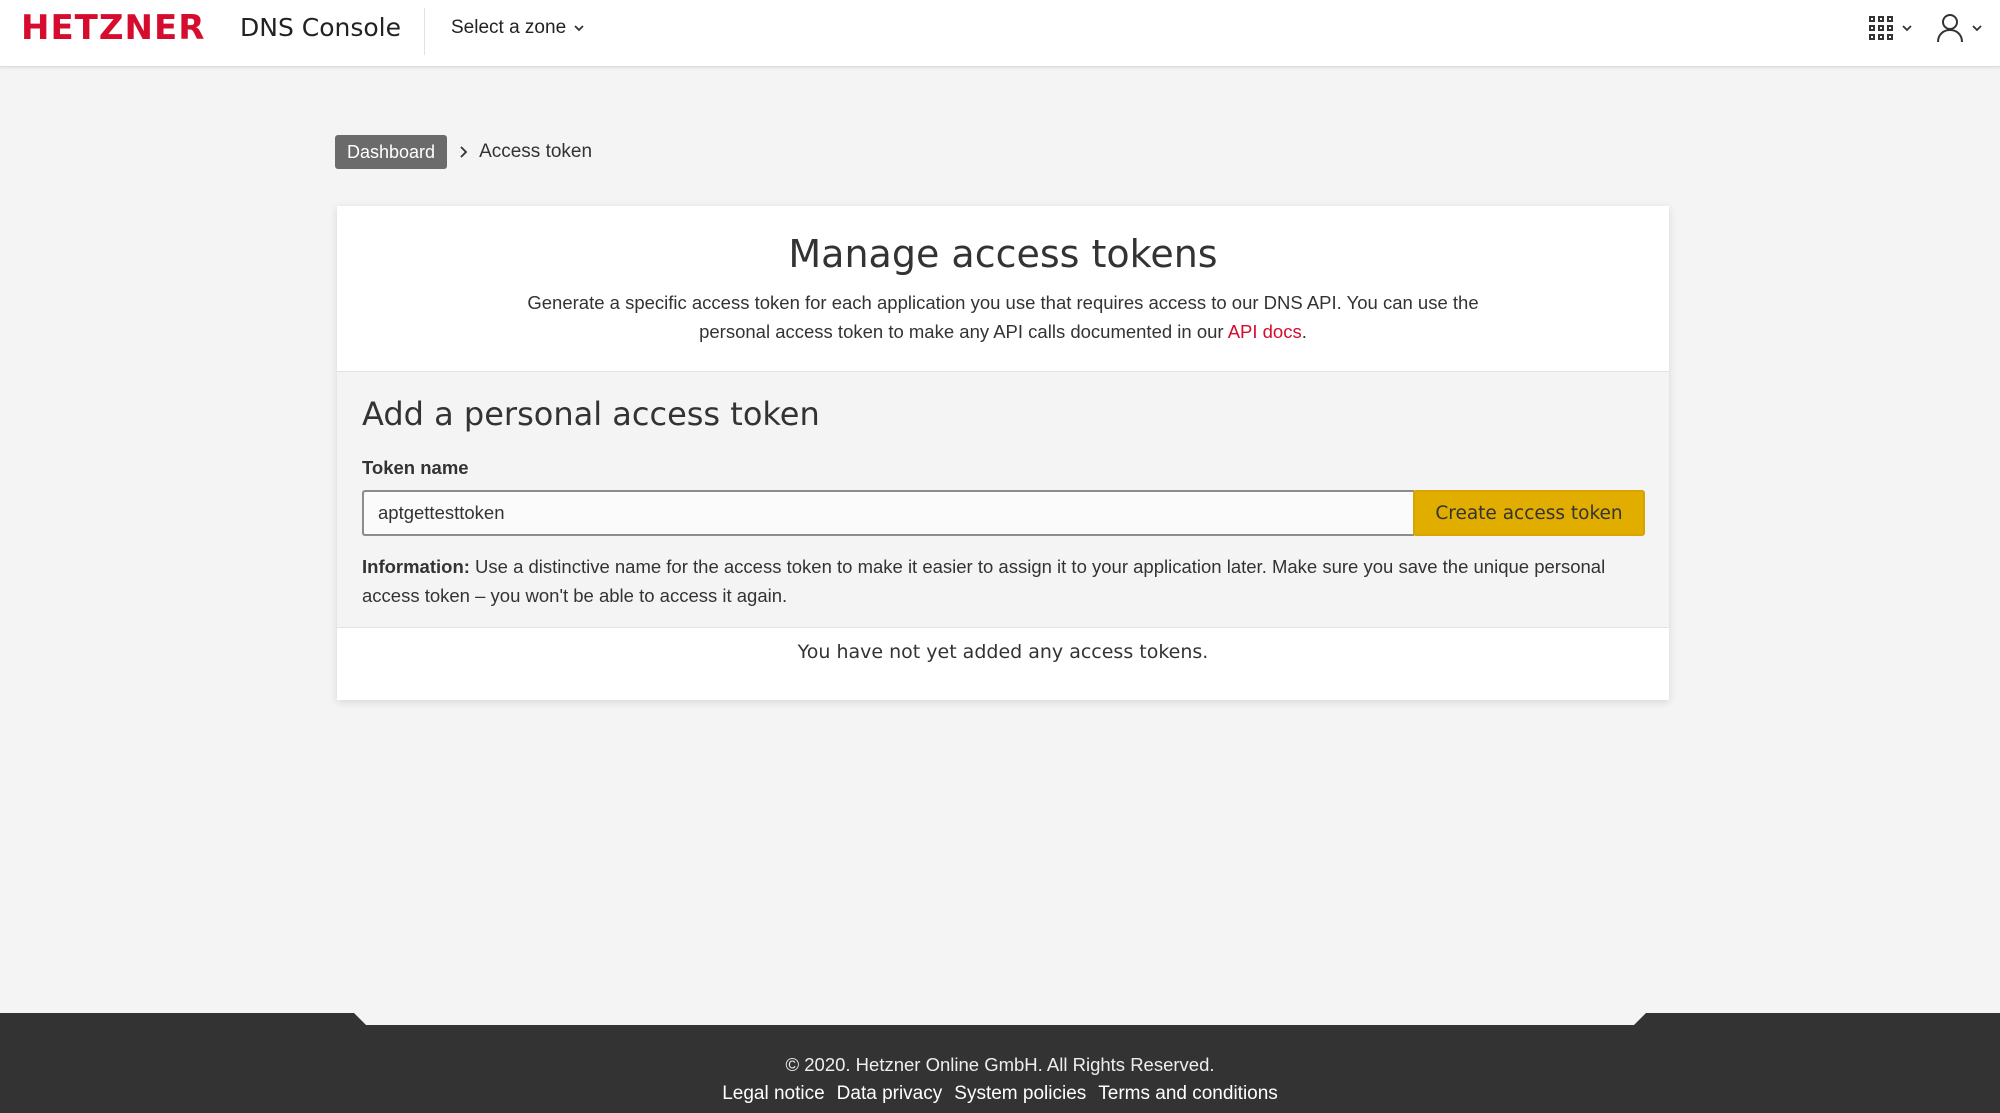 The height and width of the screenshot is (1113, 2000). I want to click on api-docs-link: API docs, so click(1265, 331).